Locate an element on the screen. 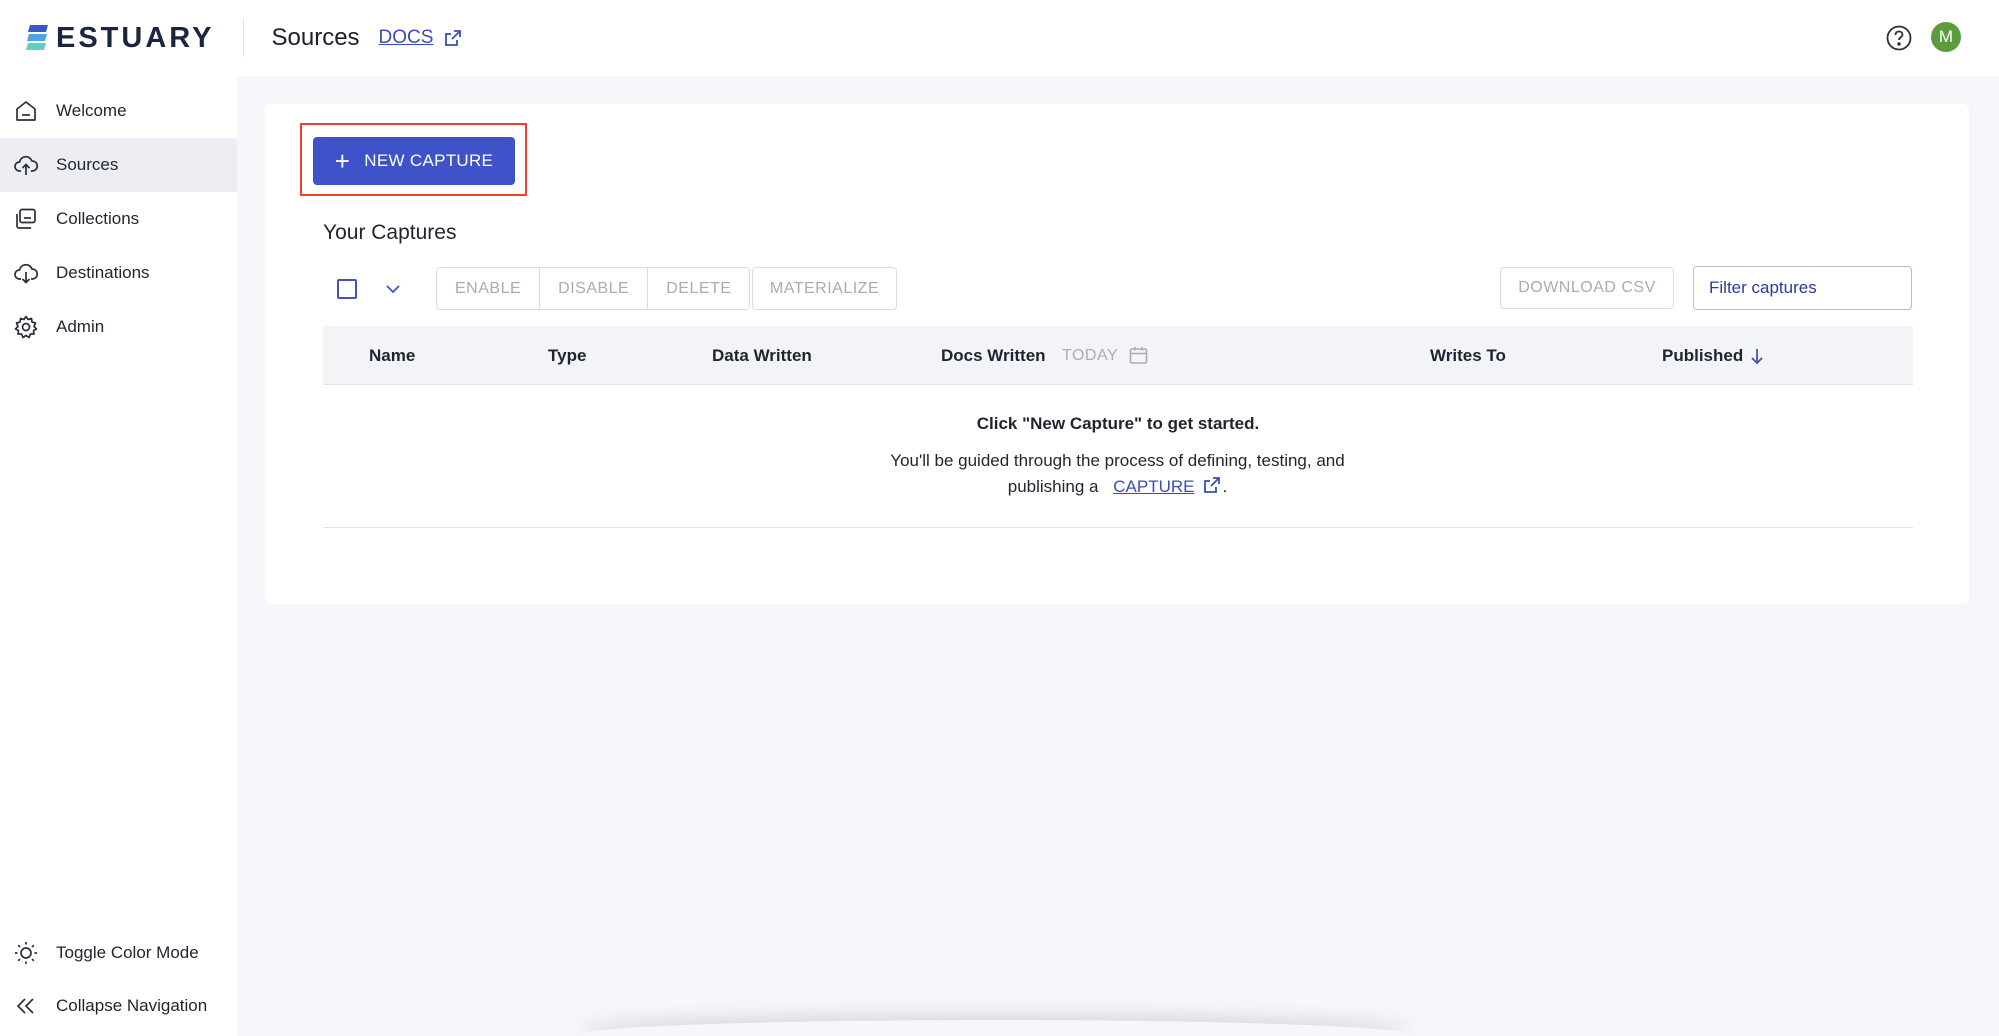  estuary-logo: ESTUARY is located at coordinates (120, 38).